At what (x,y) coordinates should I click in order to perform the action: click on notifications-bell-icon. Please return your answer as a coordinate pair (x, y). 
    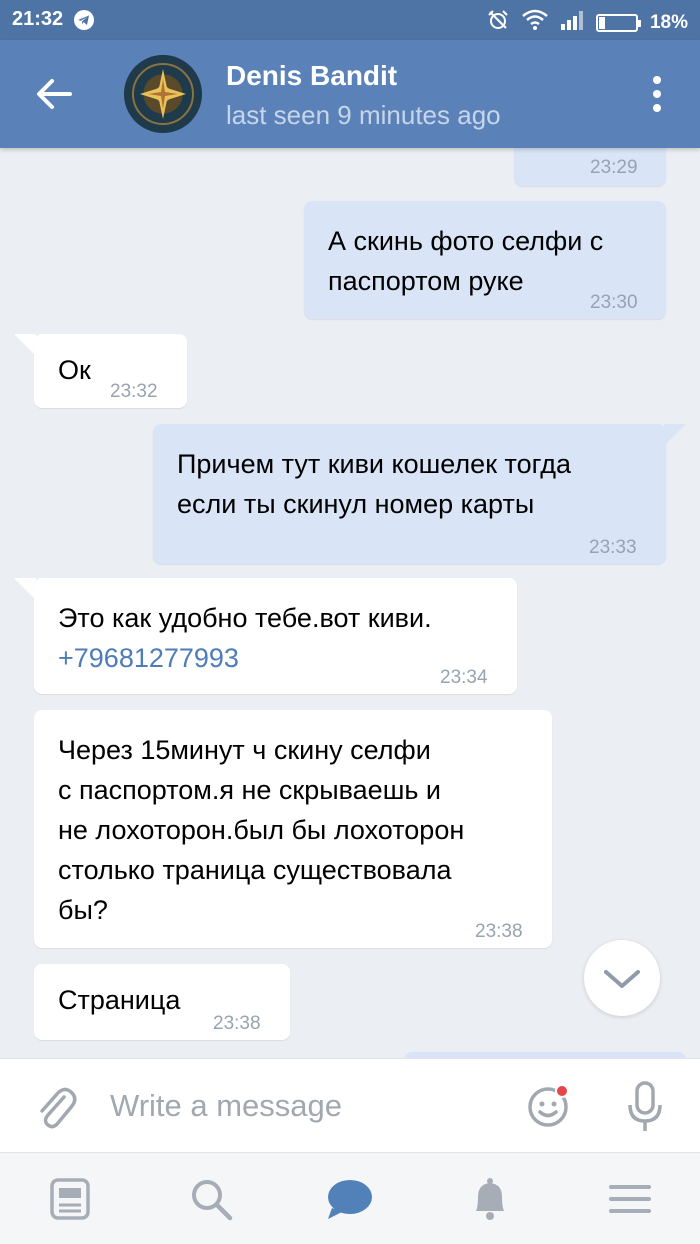
    Looking at the image, I should click on (490, 1199).